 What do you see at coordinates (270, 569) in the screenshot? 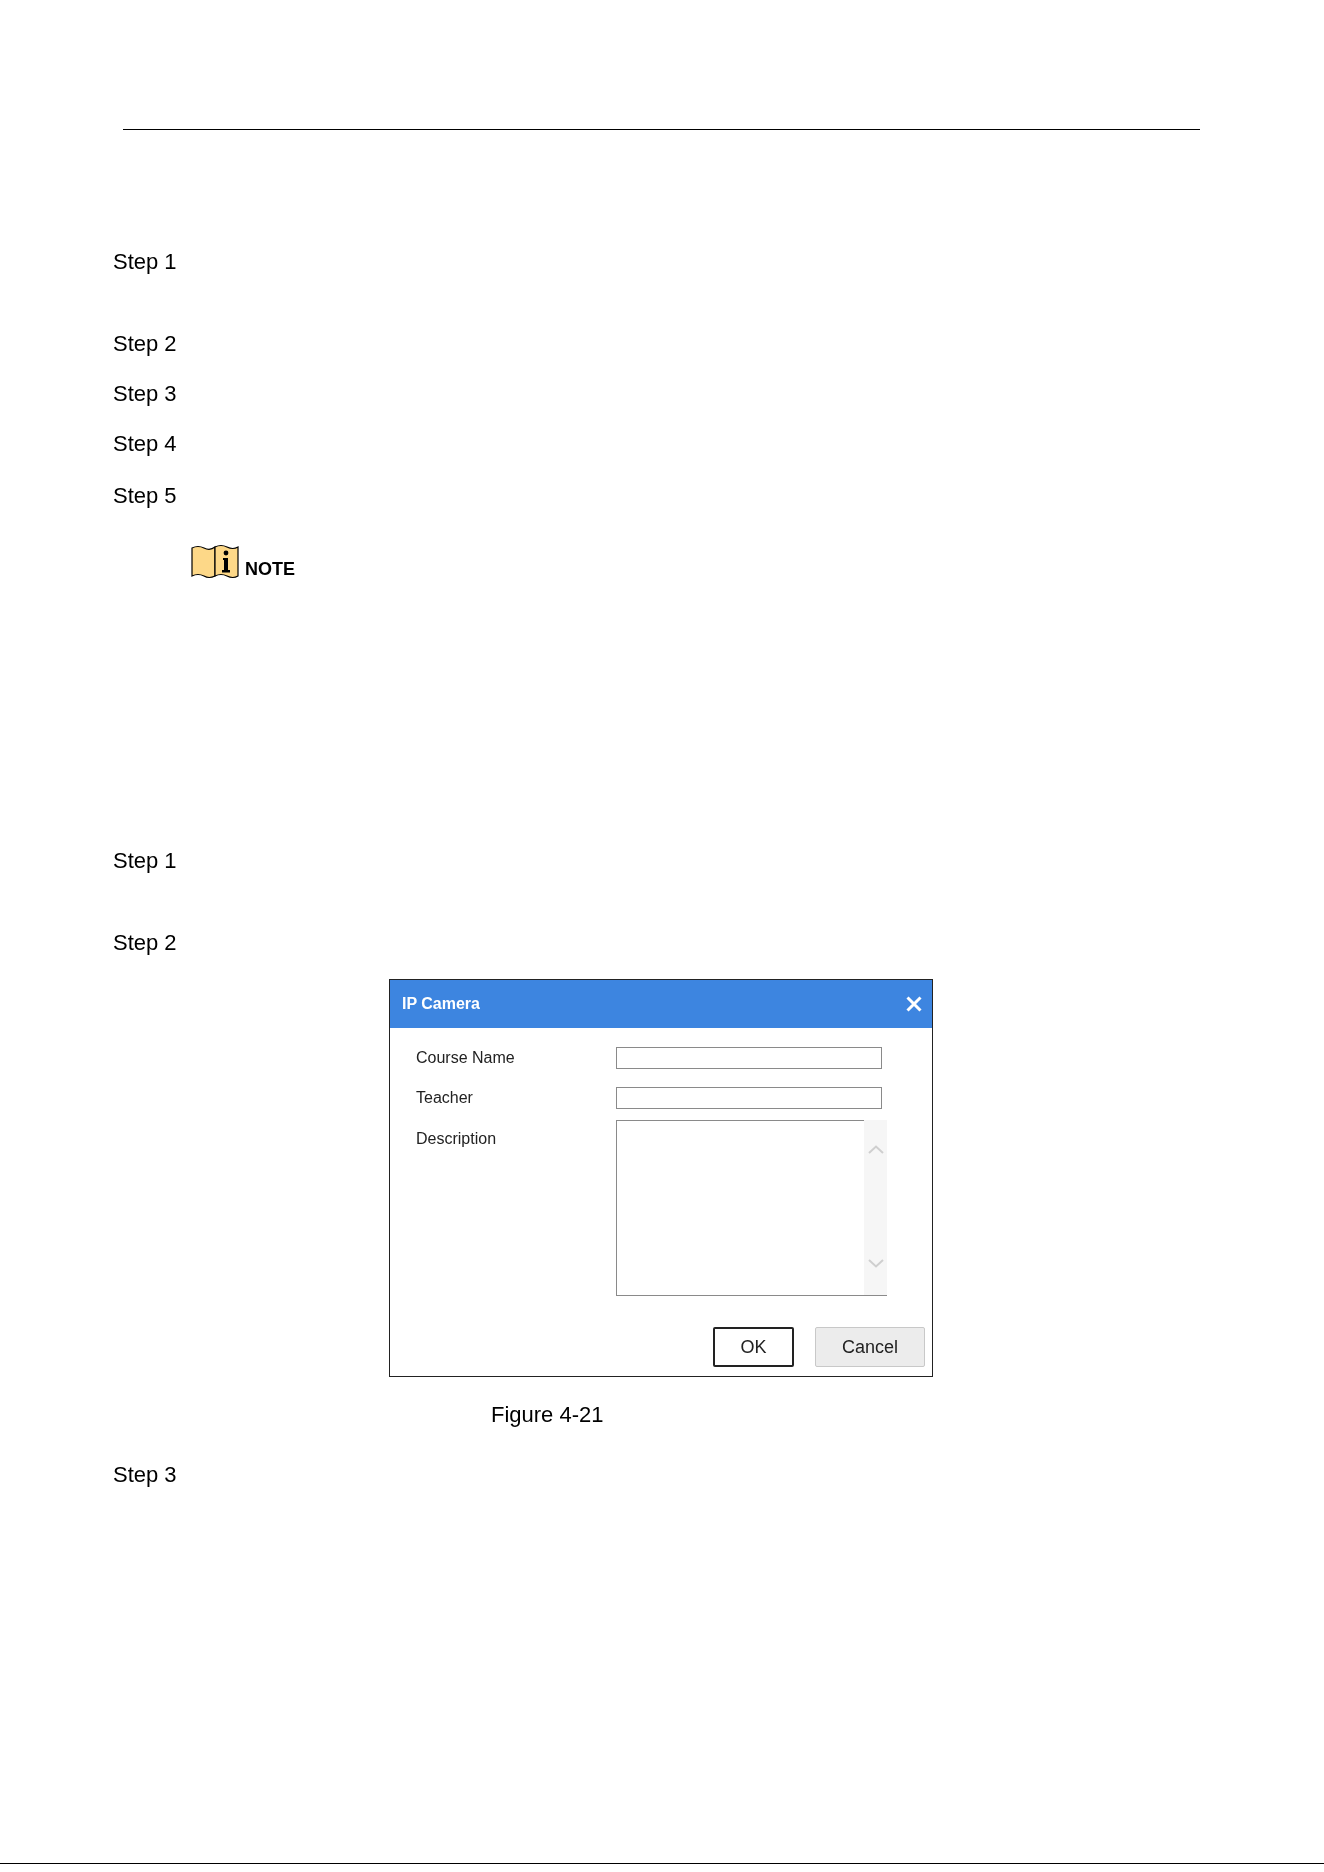
I see `note-heading: NOTE` at bounding box center [270, 569].